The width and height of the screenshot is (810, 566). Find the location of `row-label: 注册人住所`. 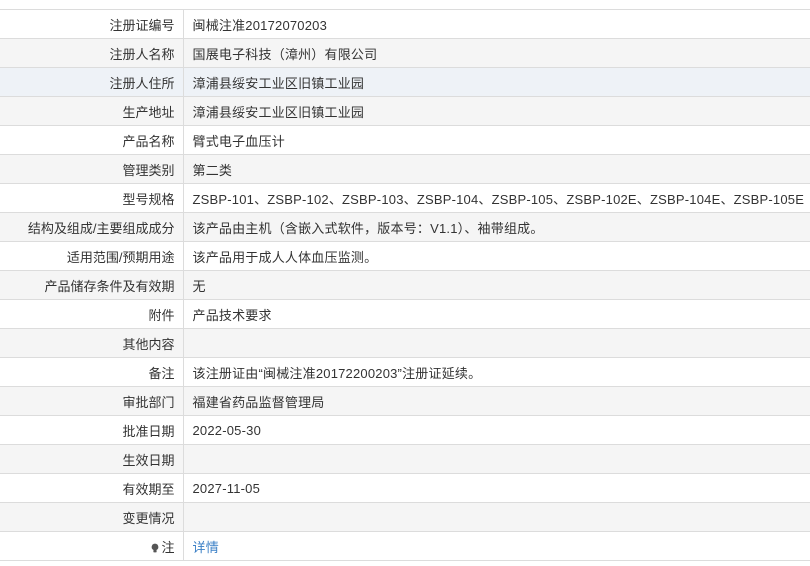

row-label: 注册人住所 is located at coordinates (92, 82).